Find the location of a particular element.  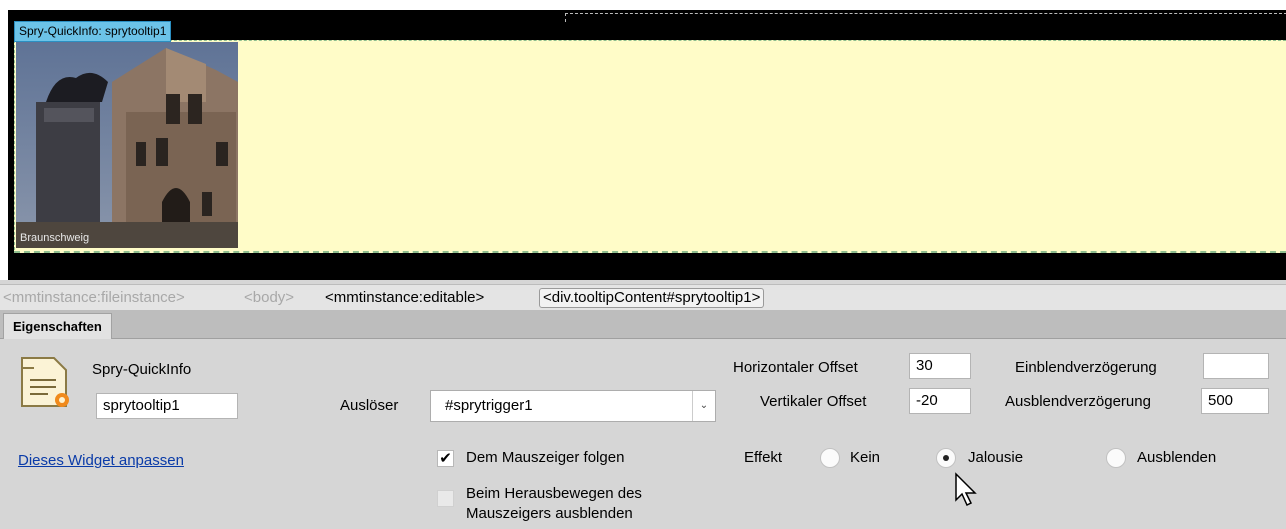

effect-radio-ausblenden is located at coordinates (1116, 458).